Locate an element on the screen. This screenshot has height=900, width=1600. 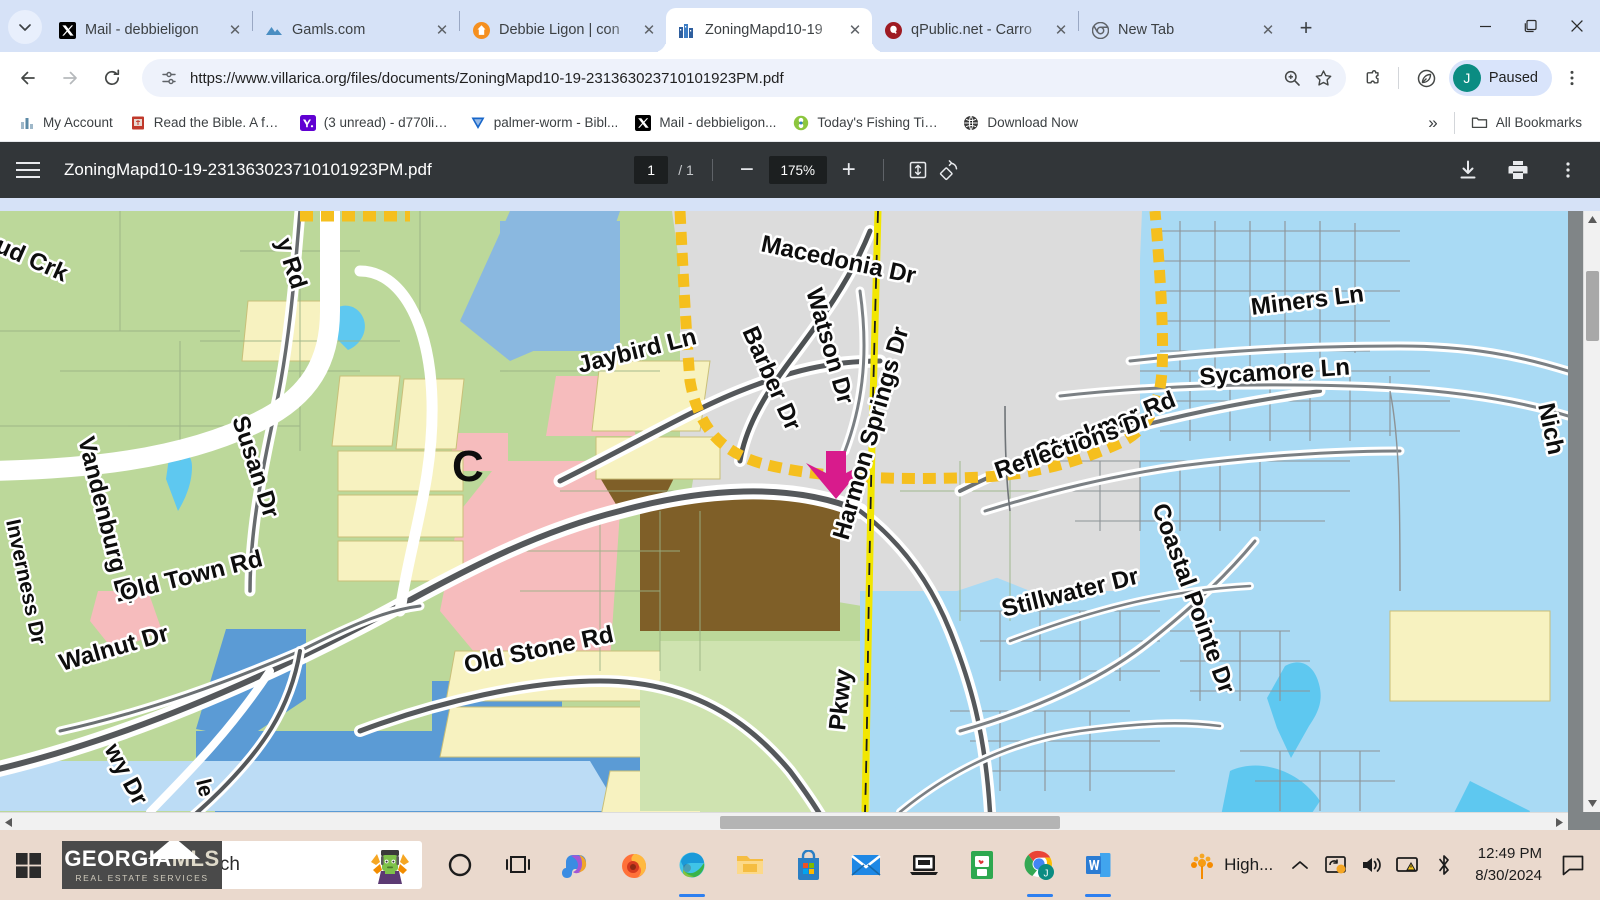
tab-qpublic: qPublic.net - Carro ✕ is located at coordinates (975, 30).